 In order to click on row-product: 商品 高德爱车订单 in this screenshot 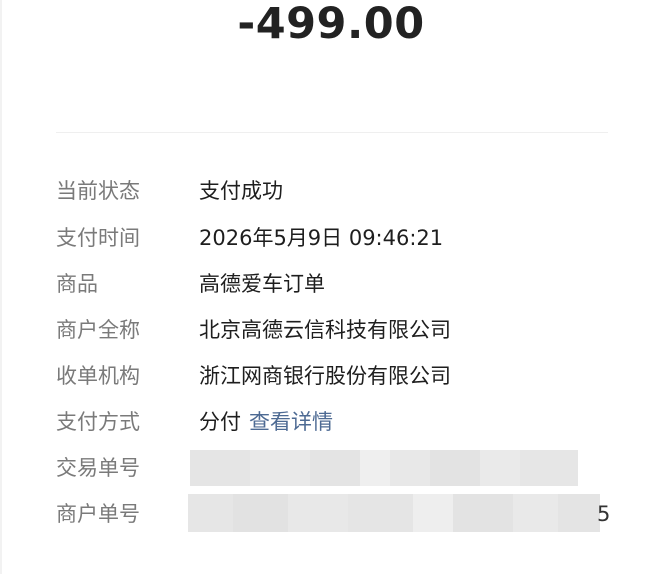, I will do `click(336, 284)`.